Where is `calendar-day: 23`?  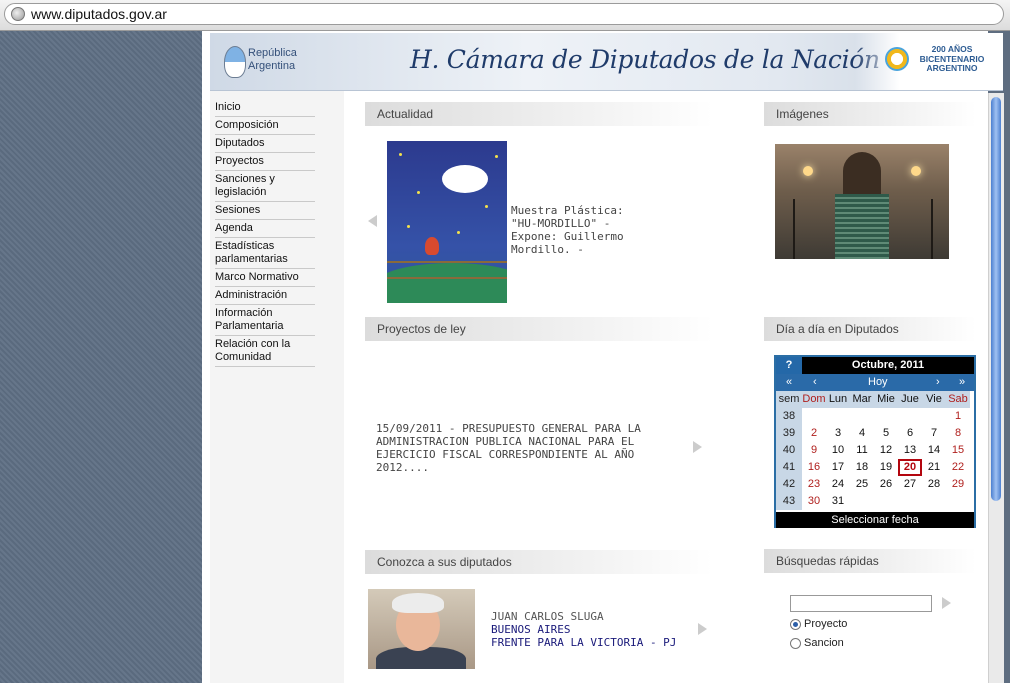
calendar-day: 23 is located at coordinates (814, 484).